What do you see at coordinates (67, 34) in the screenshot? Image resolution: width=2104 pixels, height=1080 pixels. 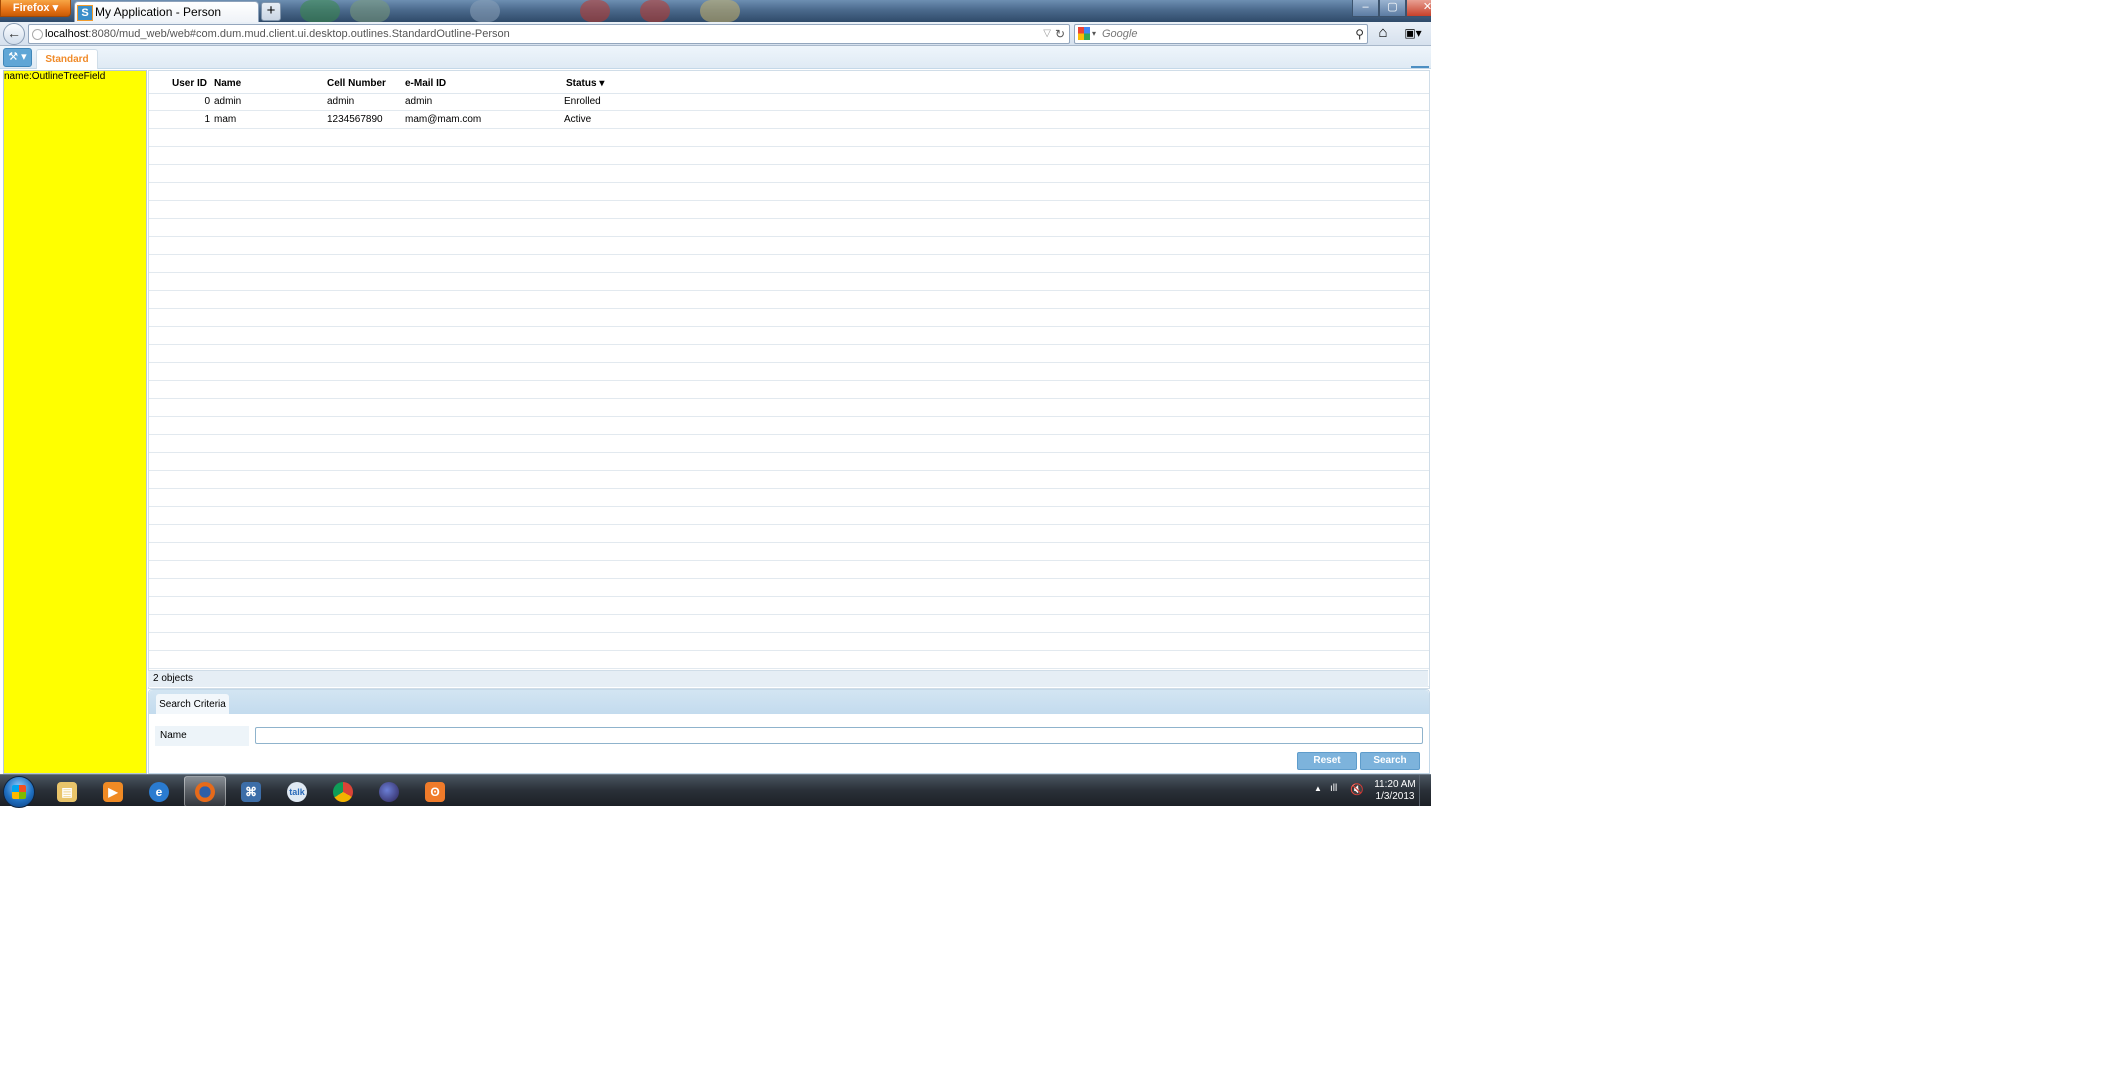 I see `url-host: localhost` at bounding box center [67, 34].